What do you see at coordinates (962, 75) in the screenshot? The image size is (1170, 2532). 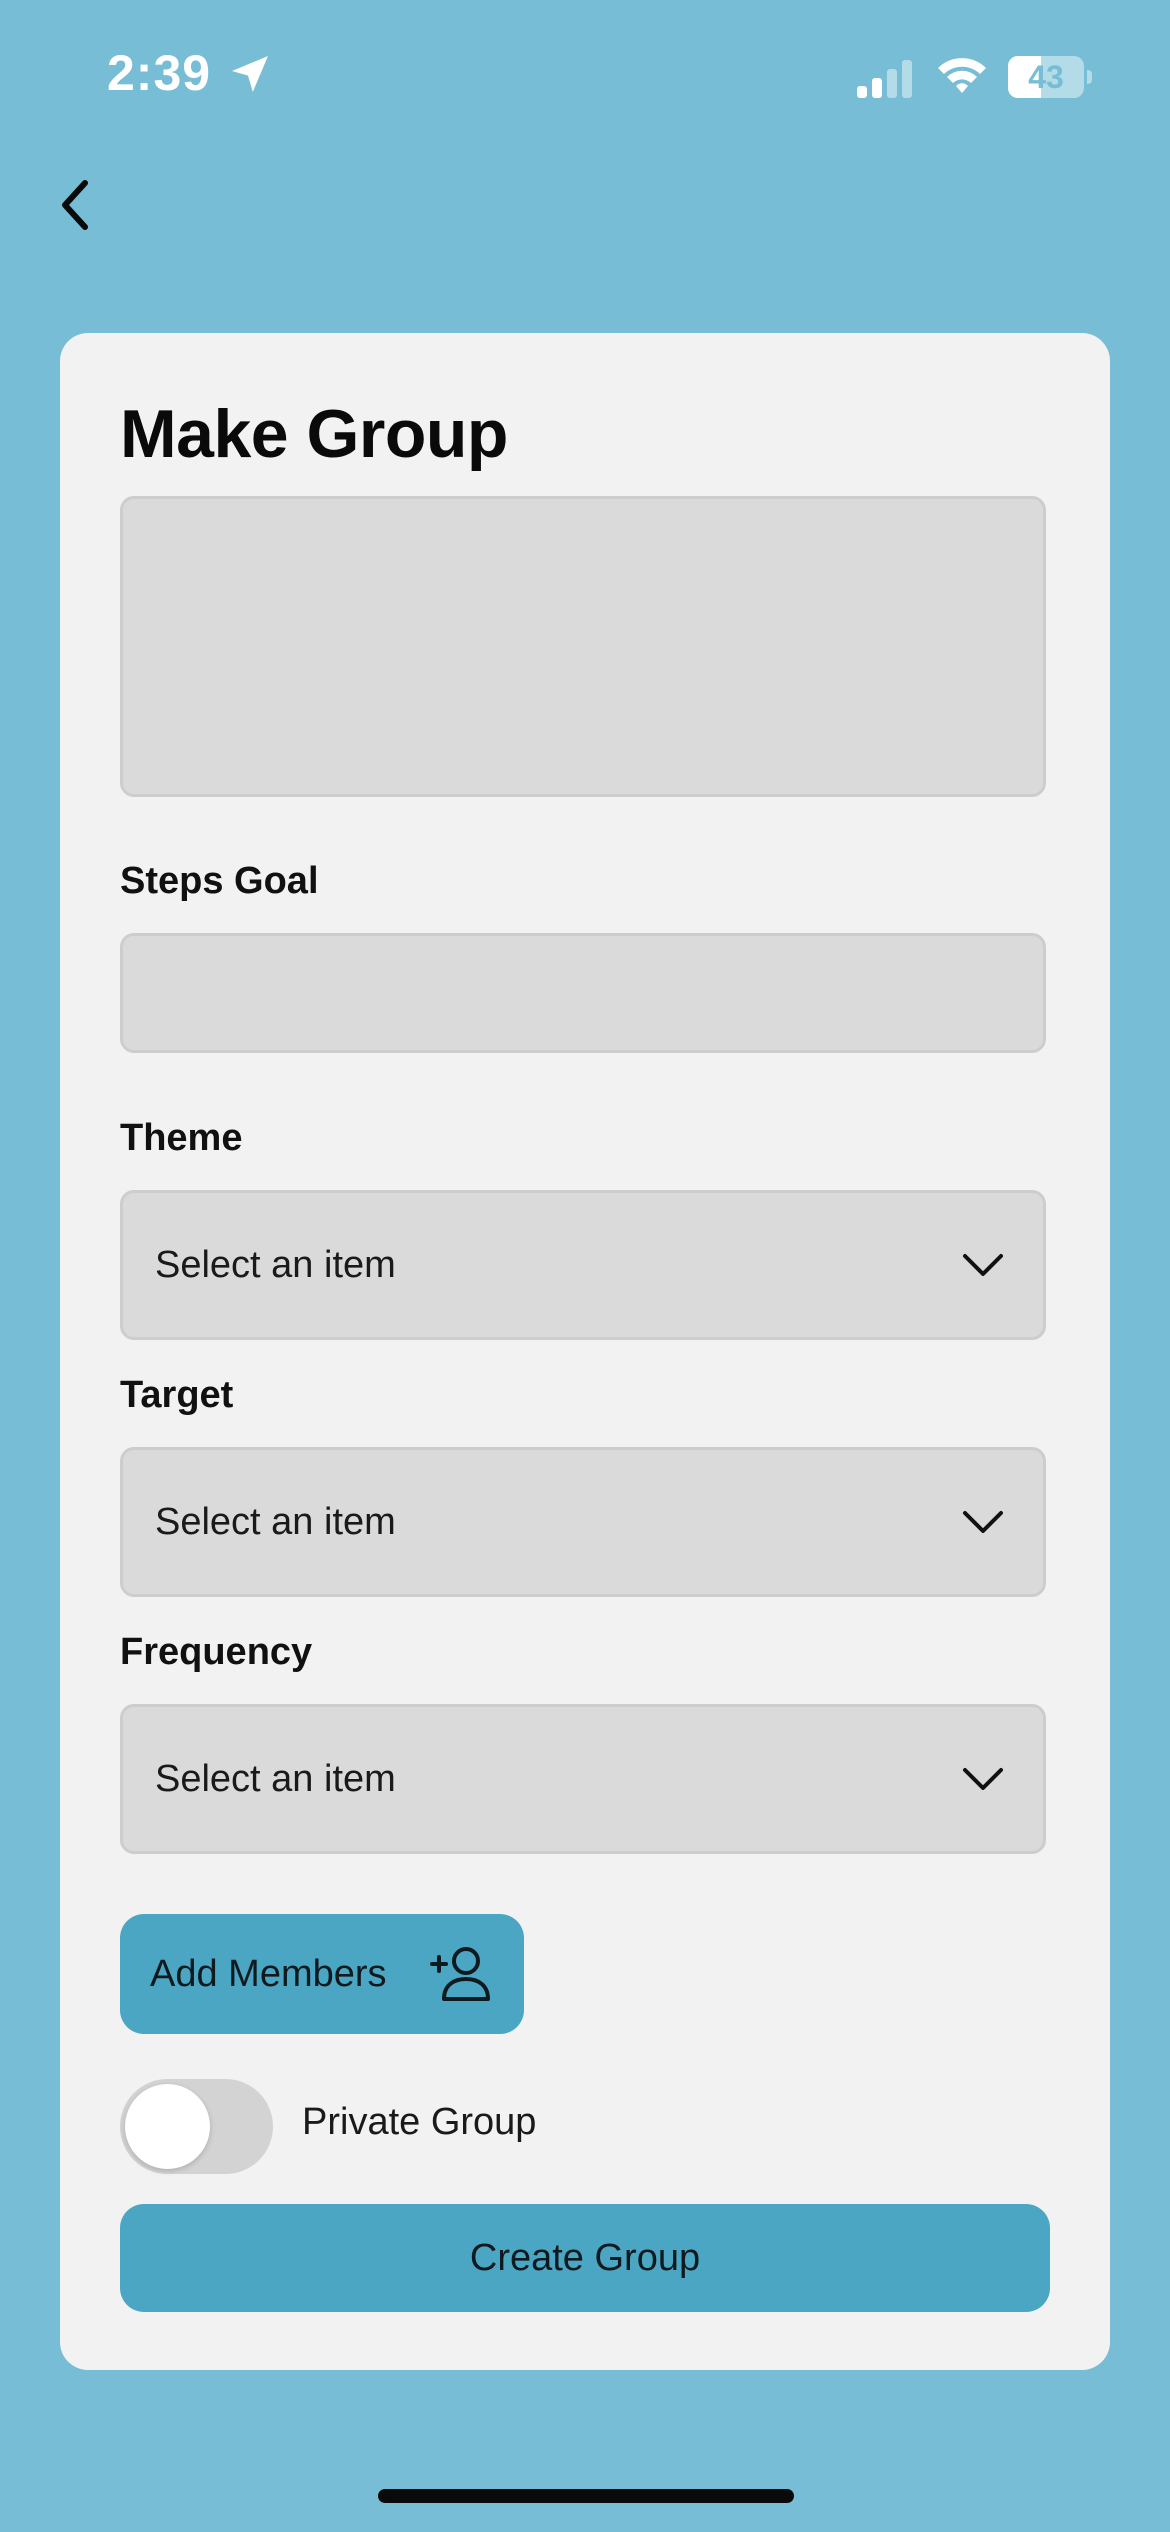 I see `wifi-icon` at bounding box center [962, 75].